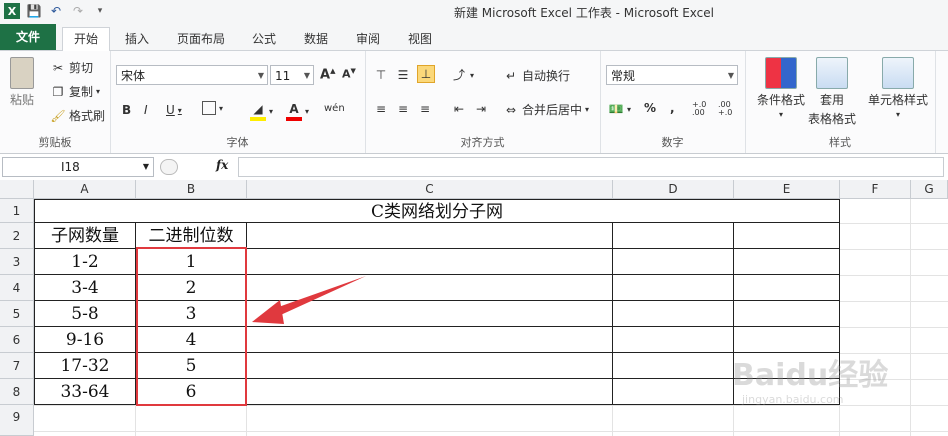 This screenshot has height=436, width=948. I want to click on font-color-button: A ▾, so click(297, 111).